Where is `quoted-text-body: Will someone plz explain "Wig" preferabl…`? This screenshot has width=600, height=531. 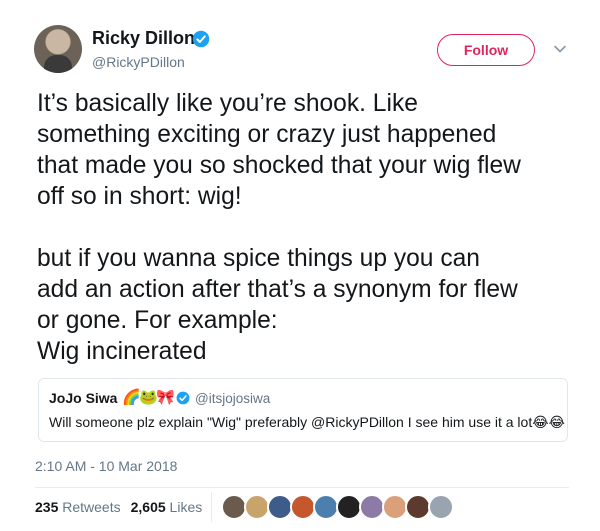 quoted-text-body: Will someone plz explain "Wig" preferabl… is located at coordinates (291, 422).